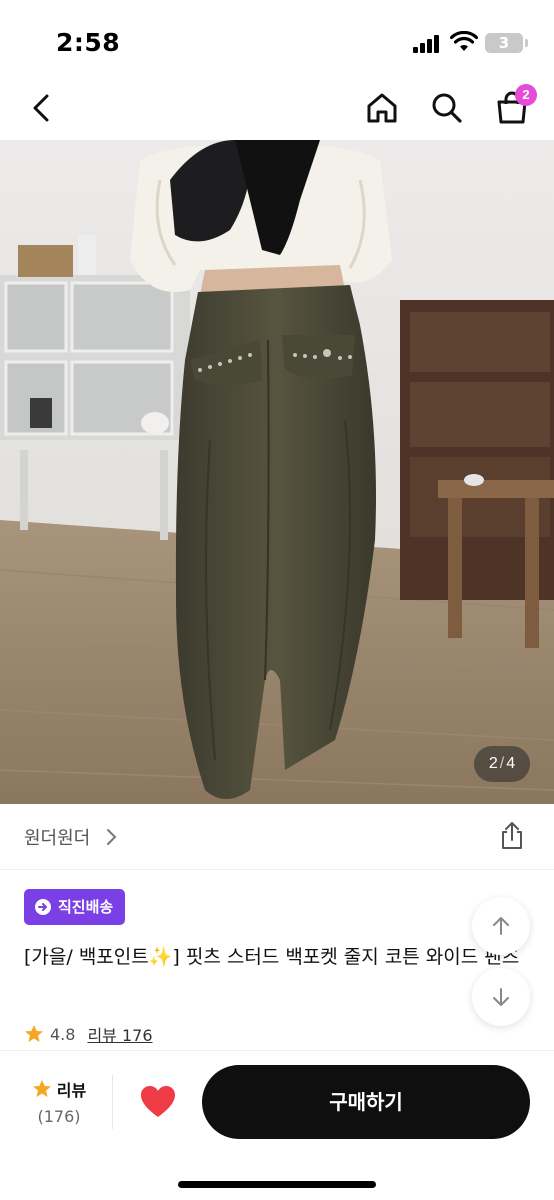 The width and height of the screenshot is (554, 1200). I want to click on review-count: (176), so click(59, 1116).